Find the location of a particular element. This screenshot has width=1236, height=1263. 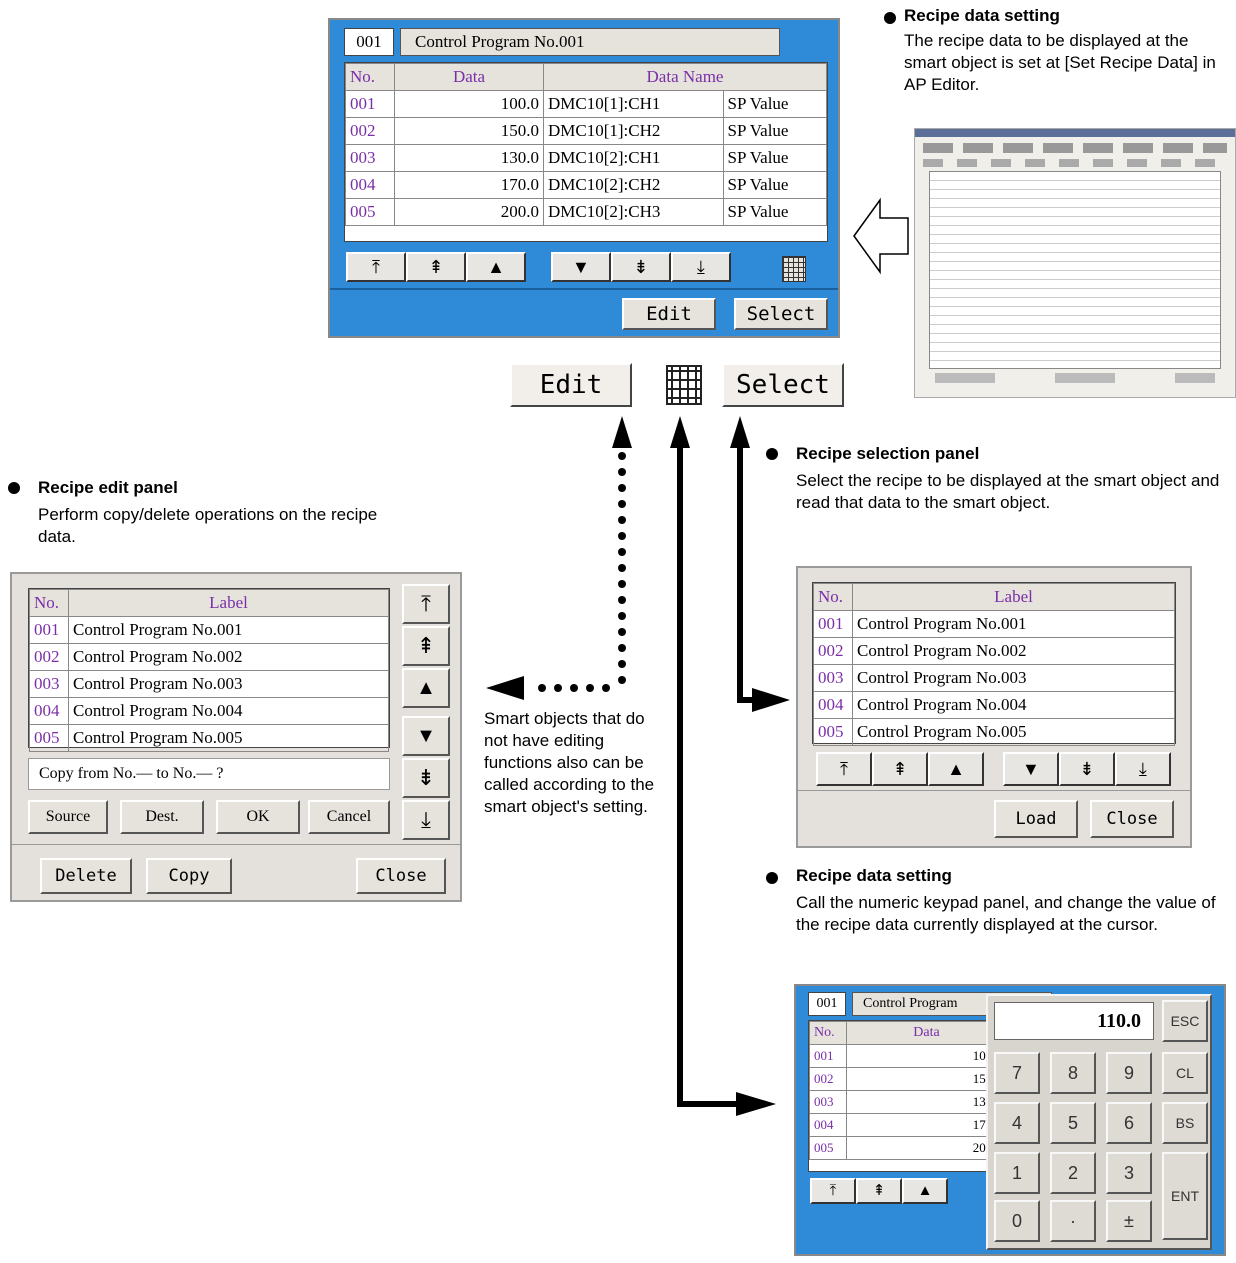

key-4: 4 is located at coordinates (1017, 1123).